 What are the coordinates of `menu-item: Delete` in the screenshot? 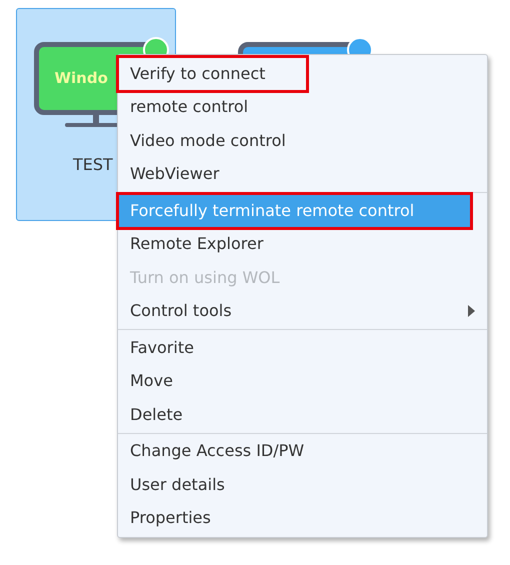 It's located at (302, 415).